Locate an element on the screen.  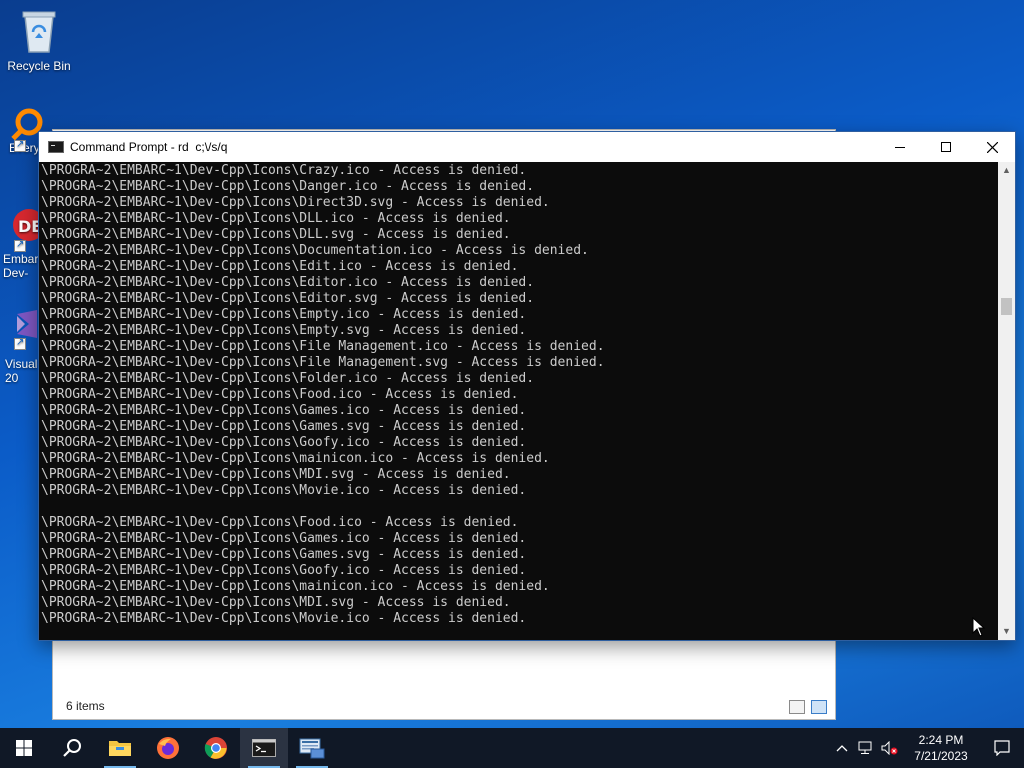
taskbar-firefox is located at coordinates (168, 748).